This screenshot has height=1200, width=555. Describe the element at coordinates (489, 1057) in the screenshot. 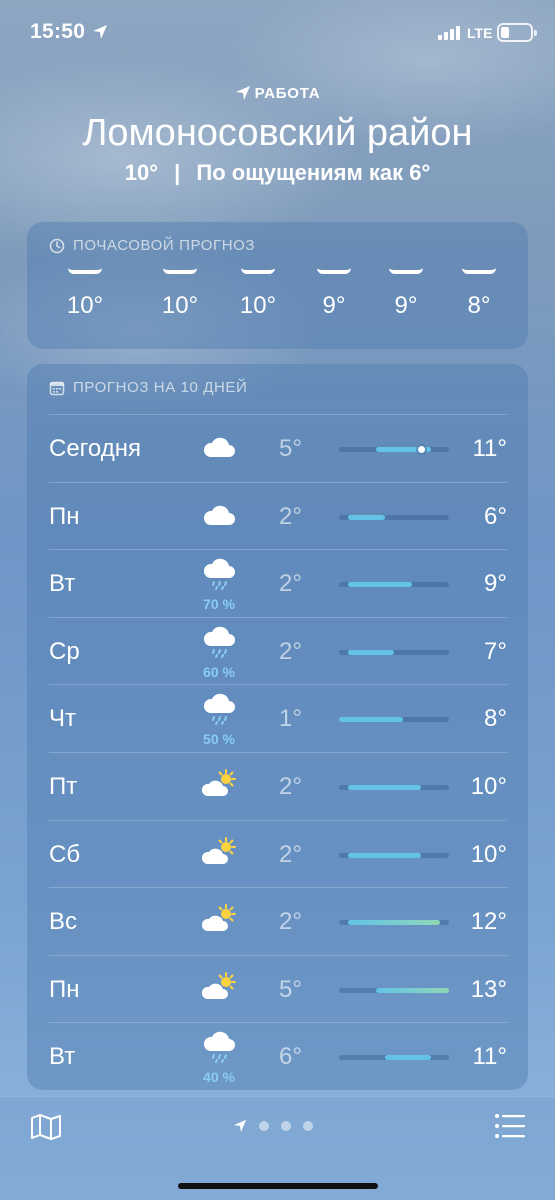

I see `high-temp: 11°` at that location.